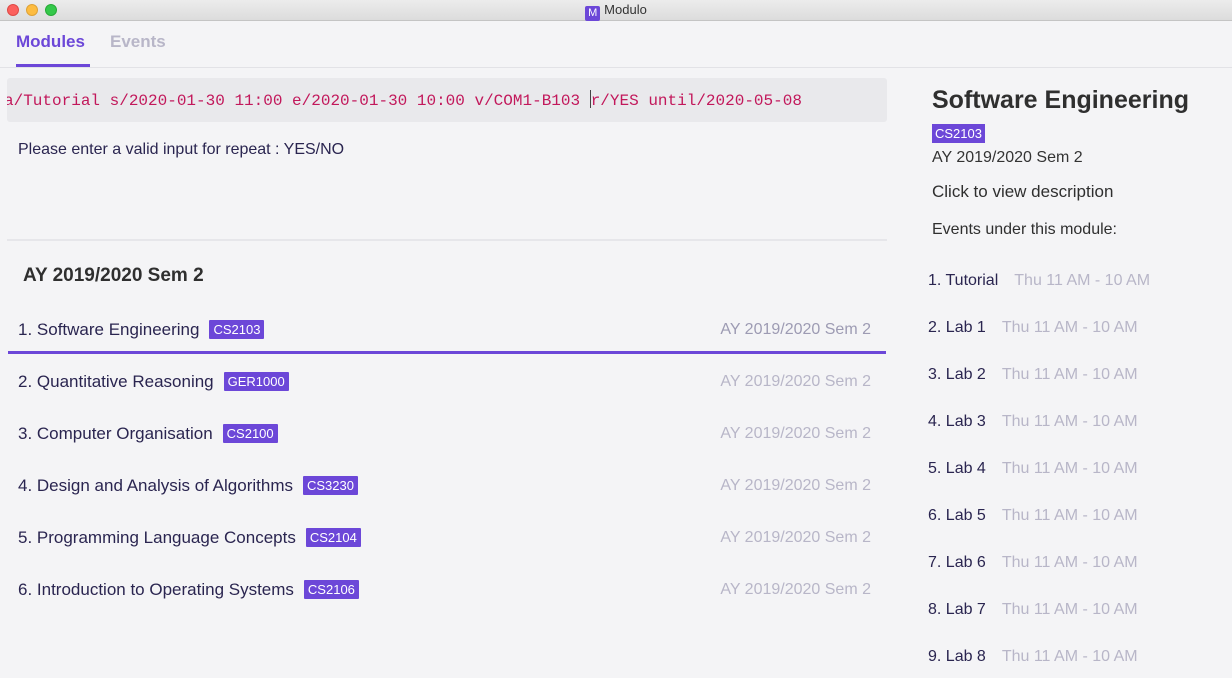 The height and width of the screenshot is (678, 1232). What do you see at coordinates (155, 485) in the screenshot?
I see `module-name: 4. Design and Analysis of Algorithms` at bounding box center [155, 485].